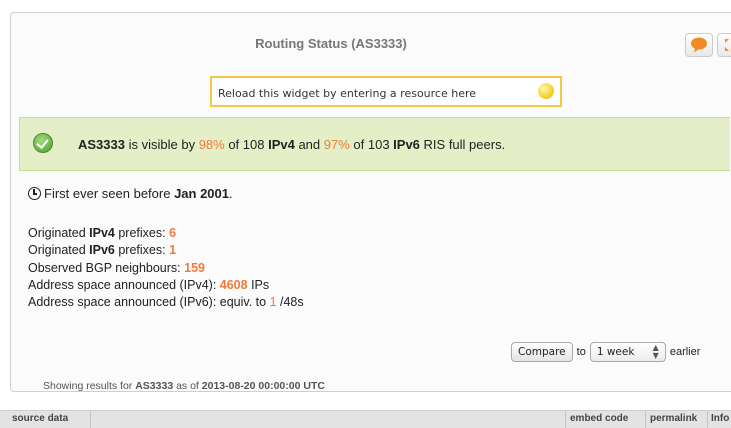  I want to click on check-icon, so click(43, 143).